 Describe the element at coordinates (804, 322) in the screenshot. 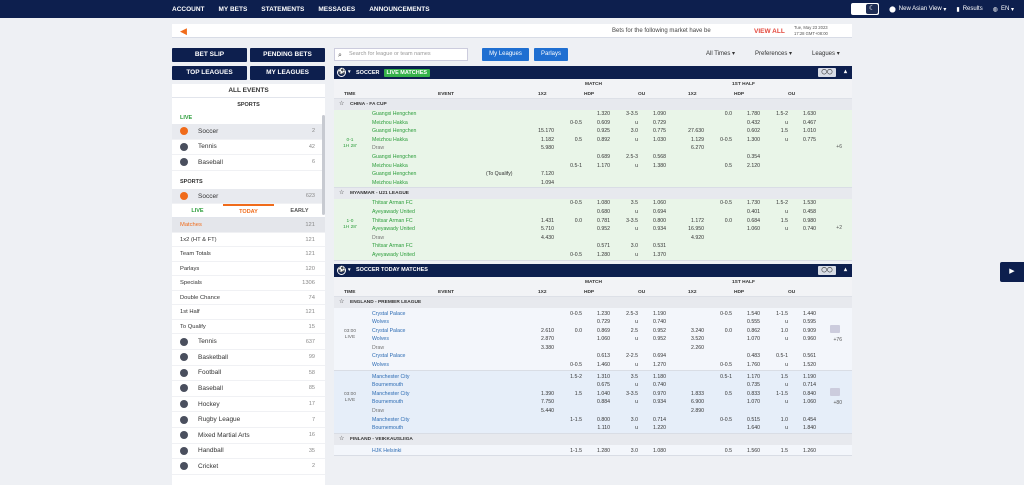

I see `odds-value: 0.595` at that location.